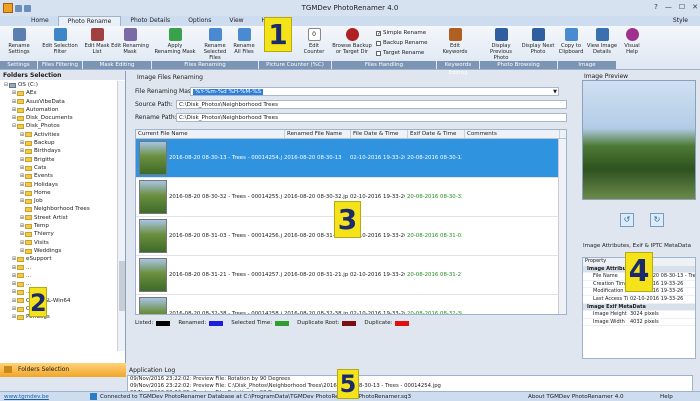 This screenshot has width=700, height=401. I want to click on tab-home: Home, so click(40, 21).